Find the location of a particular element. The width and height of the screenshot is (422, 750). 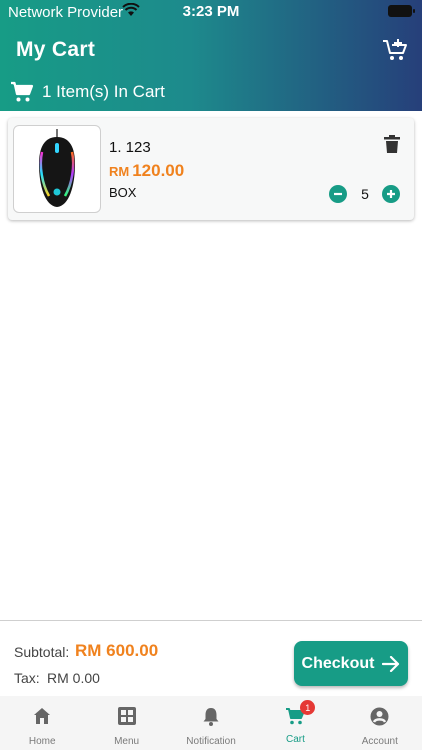

nav-menu: Menu is located at coordinates (126, 723).